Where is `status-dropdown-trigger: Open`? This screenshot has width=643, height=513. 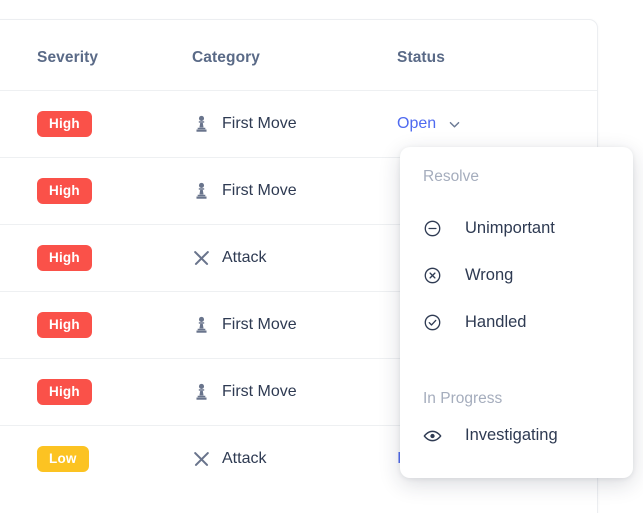
status-dropdown-trigger: Open is located at coordinates (497, 124).